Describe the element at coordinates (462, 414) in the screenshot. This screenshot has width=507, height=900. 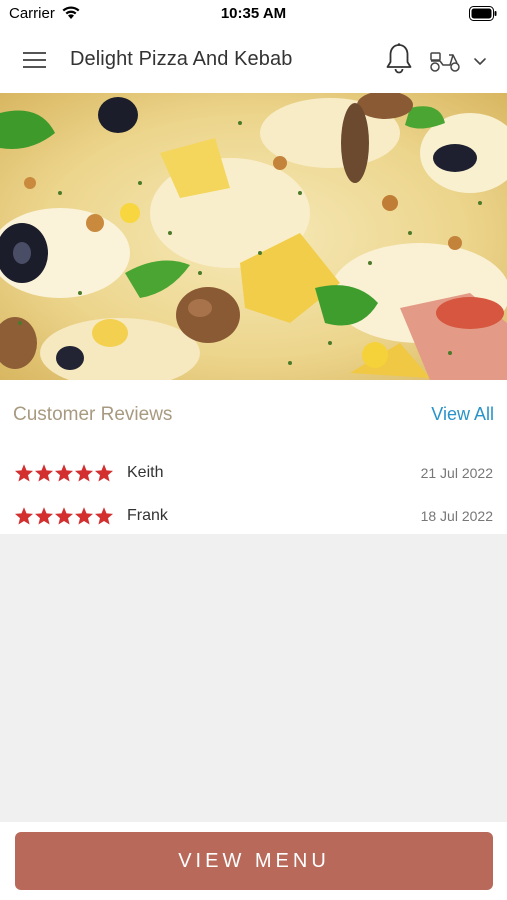
I see `view-all-link: View All` at that location.